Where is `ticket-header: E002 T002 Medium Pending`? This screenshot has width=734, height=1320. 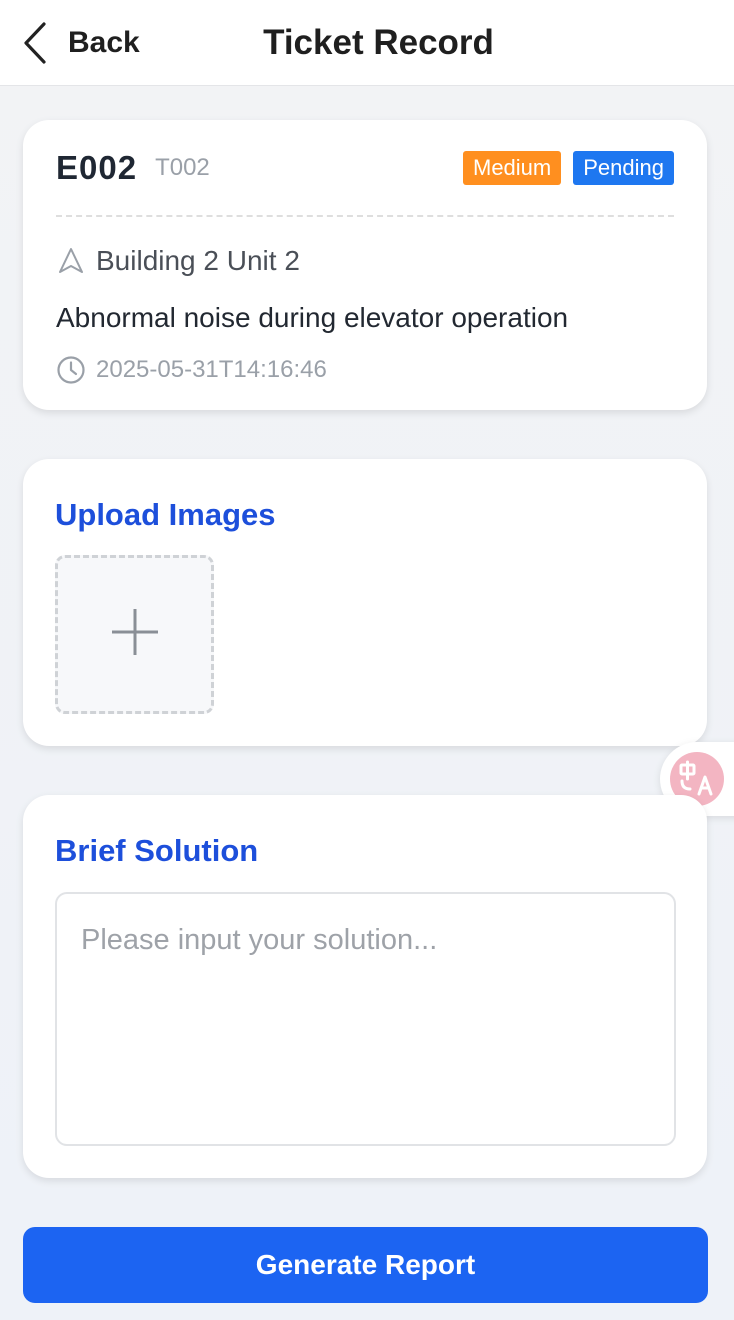 ticket-header: E002 T002 Medium Pending is located at coordinates (365, 168).